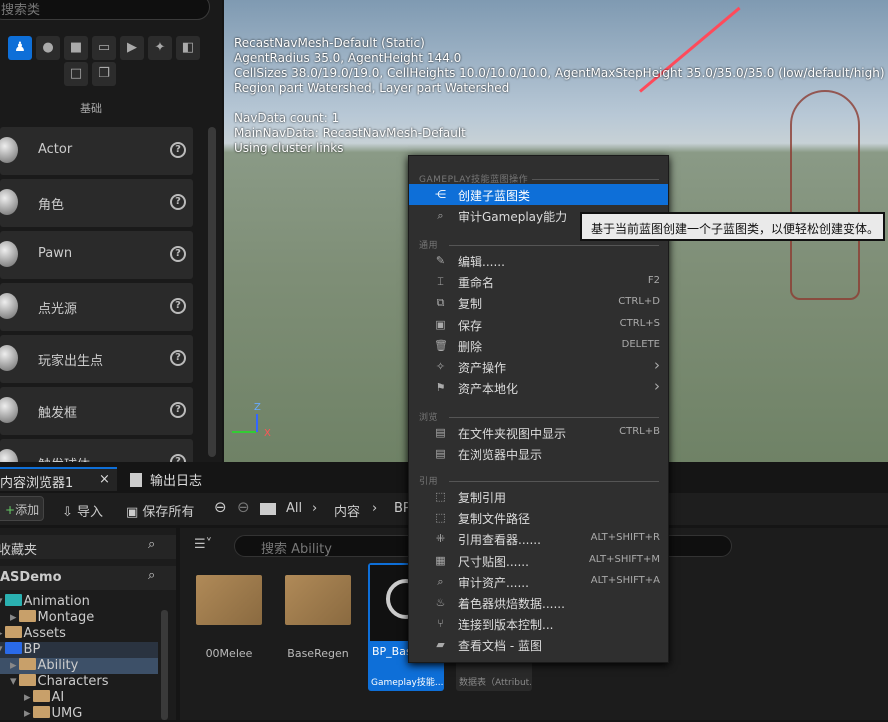 Image resolution: width=888 pixels, height=722 pixels. Describe the element at coordinates (104, 48) in the screenshot. I see `clapperboard-icon: ▭` at that location.